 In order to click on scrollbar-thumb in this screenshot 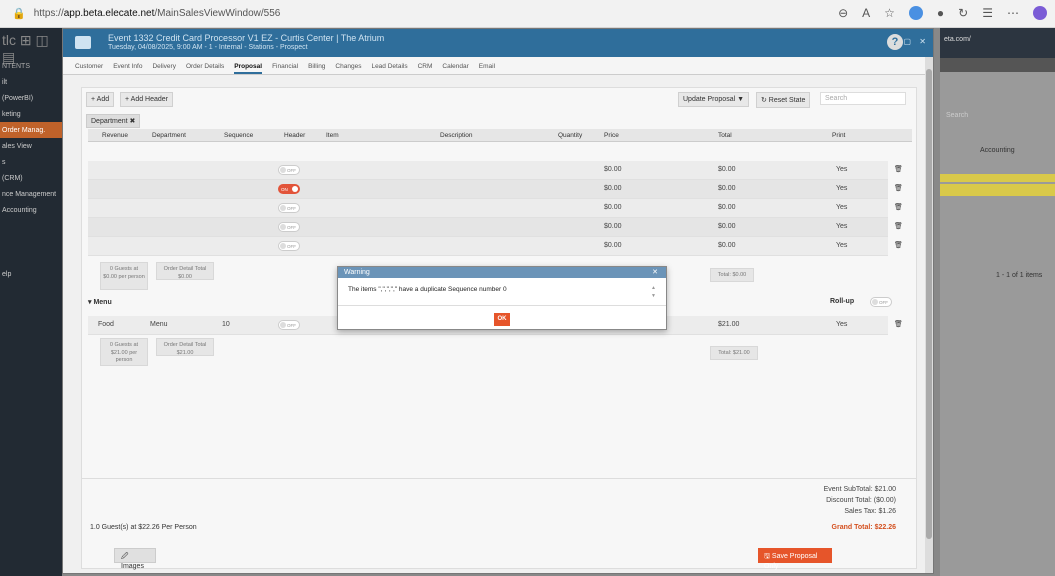, I will do `click(929, 304)`.